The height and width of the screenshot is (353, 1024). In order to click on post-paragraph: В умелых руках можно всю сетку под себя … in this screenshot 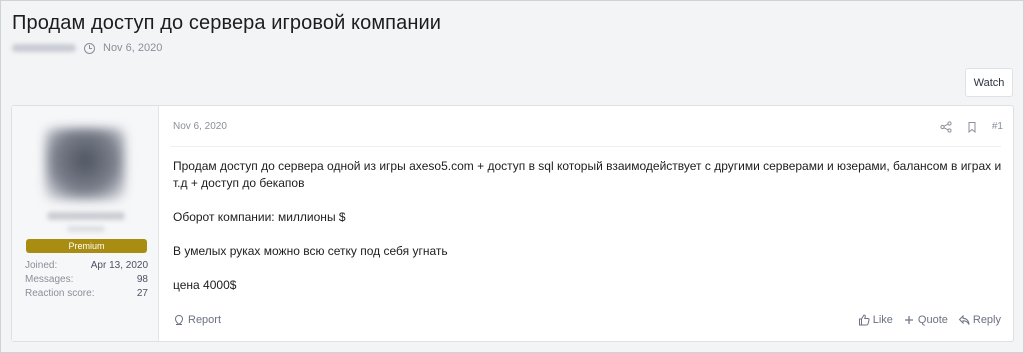, I will do `click(310, 251)`.